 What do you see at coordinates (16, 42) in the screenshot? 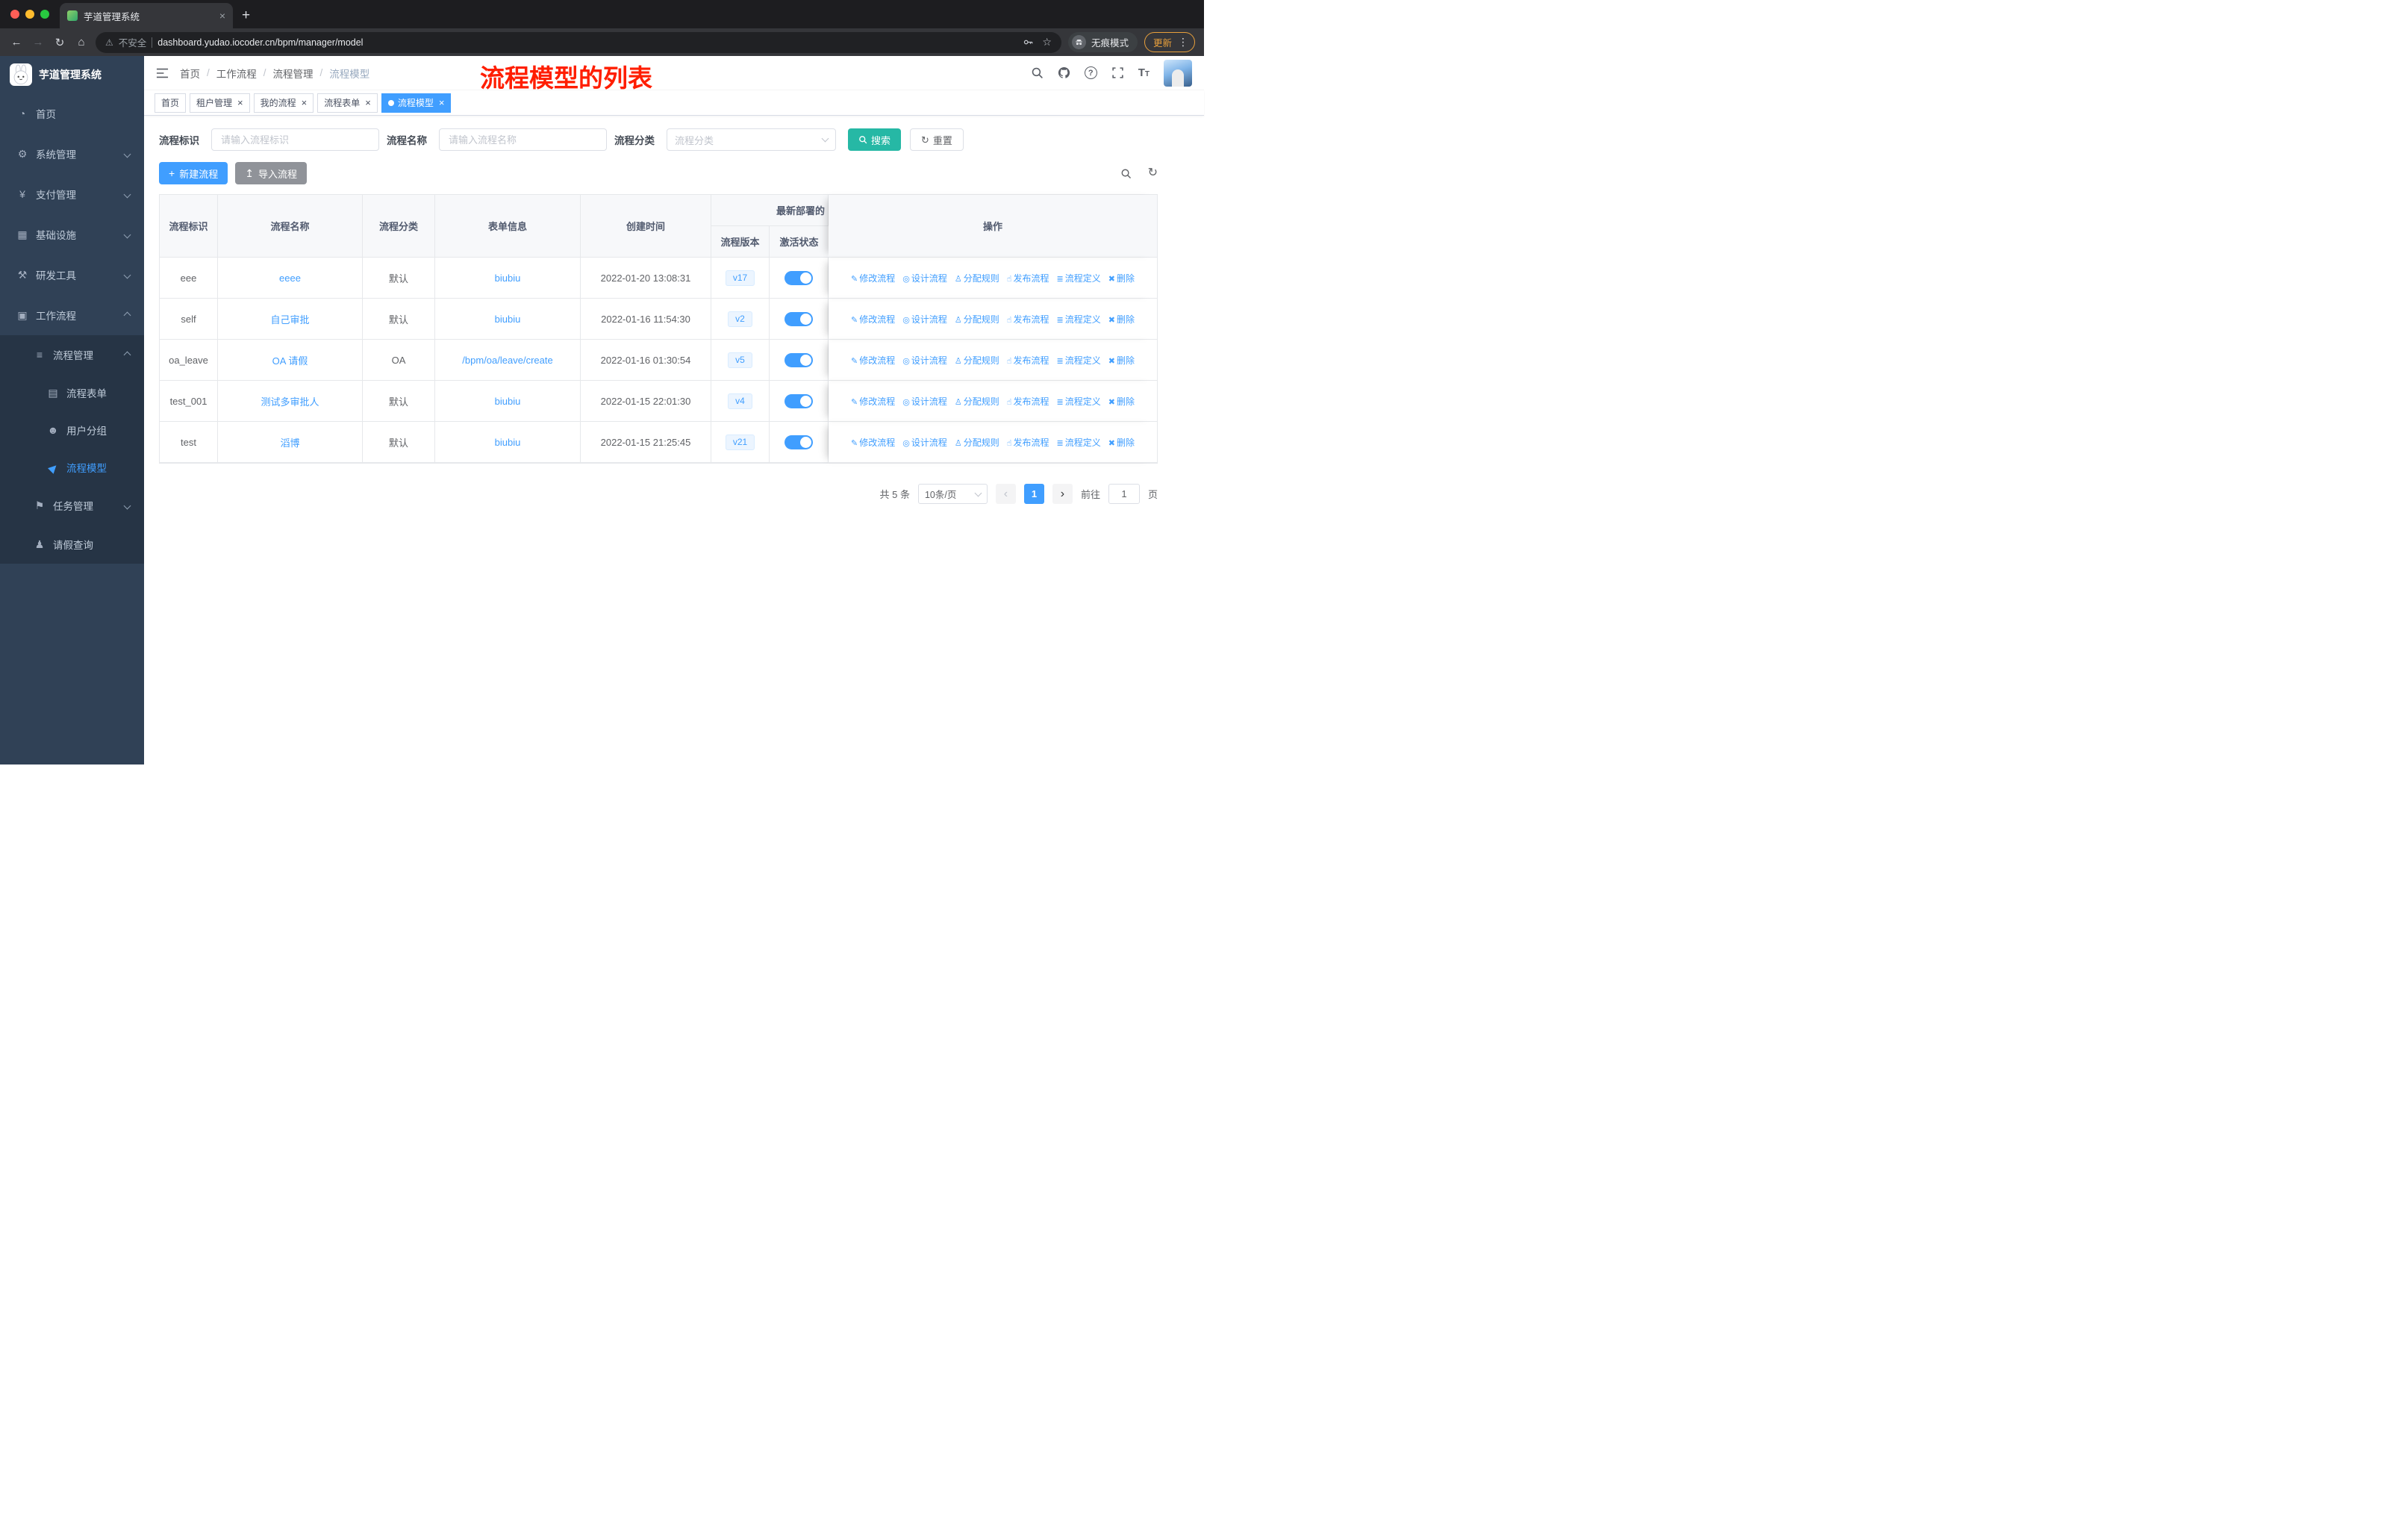
I see `back-icon: ←` at bounding box center [16, 42].